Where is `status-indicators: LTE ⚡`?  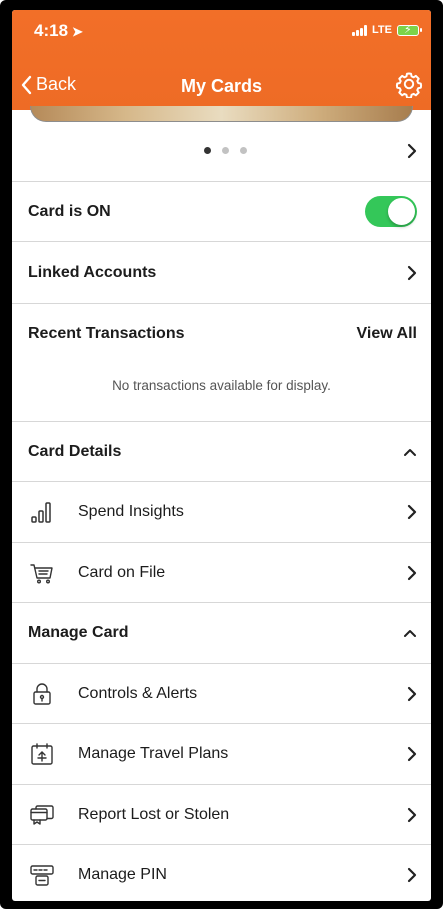
status-indicators: LTE ⚡ is located at coordinates (387, 30).